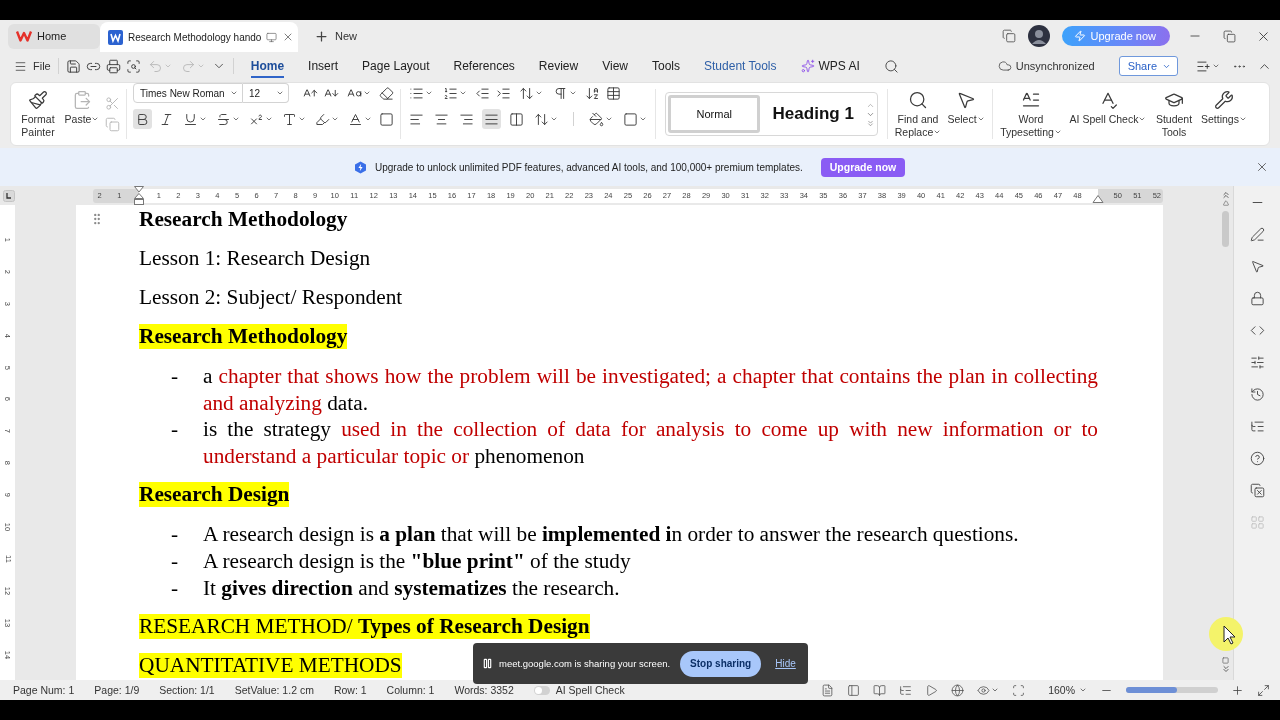  What do you see at coordinates (73, 66) in the screenshot?
I see `save-icon` at bounding box center [73, 66].